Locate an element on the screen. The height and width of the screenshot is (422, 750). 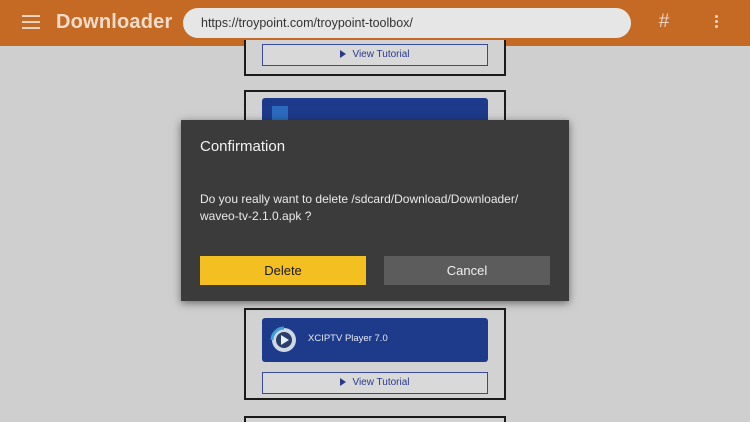
cancel-button: Cancel is located at coordinates (467, 270).